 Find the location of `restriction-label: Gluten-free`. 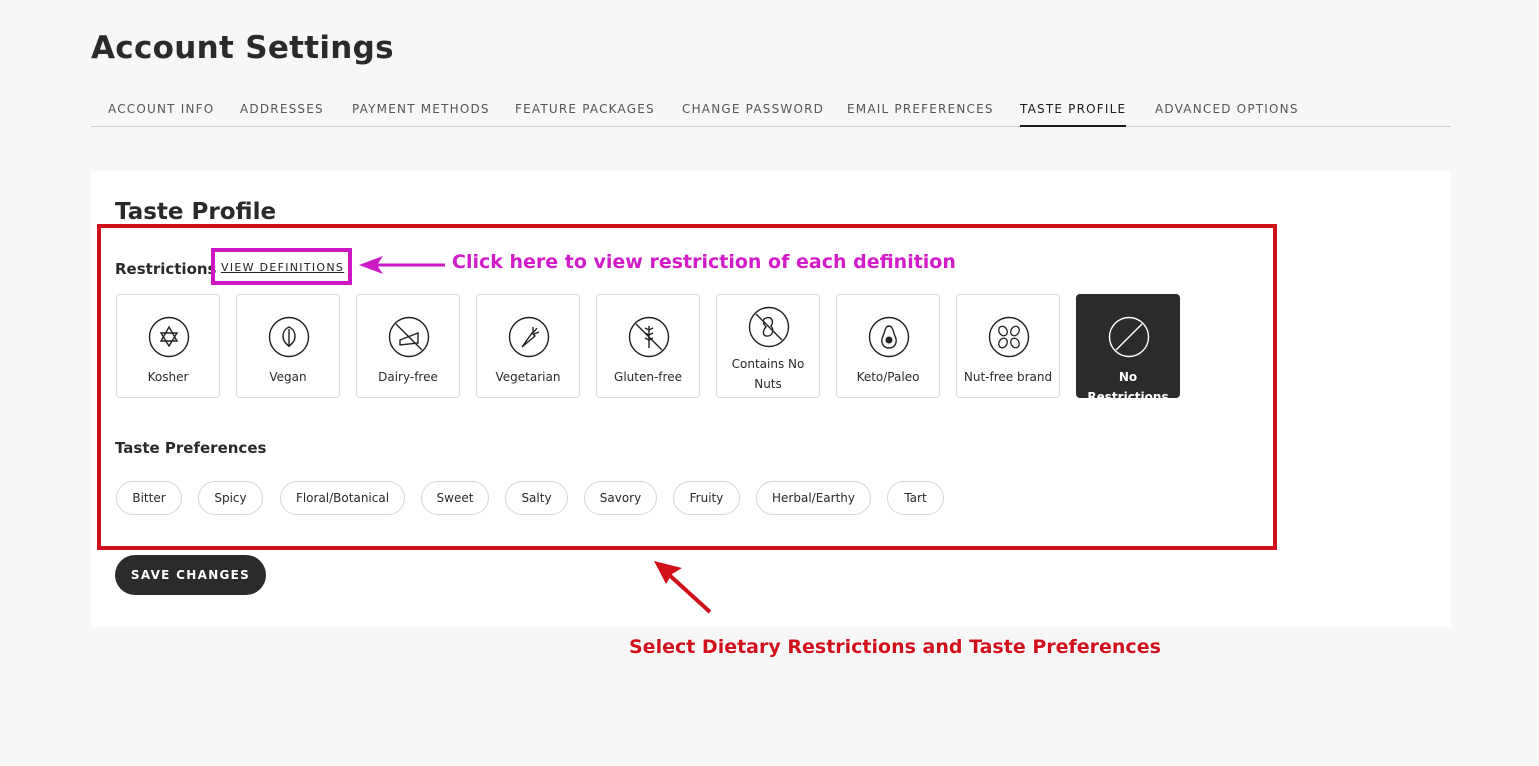

restriction-label: Gluten-free is located at coordinates (648, 377).